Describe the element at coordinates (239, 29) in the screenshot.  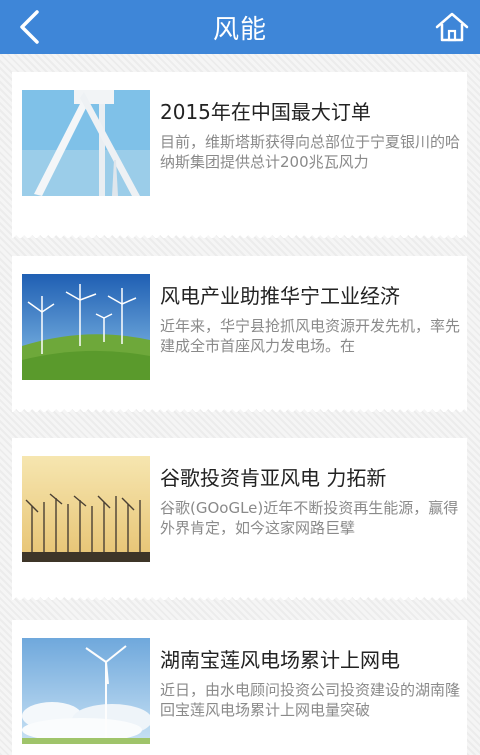
I see `page-title: 风能` at that location.